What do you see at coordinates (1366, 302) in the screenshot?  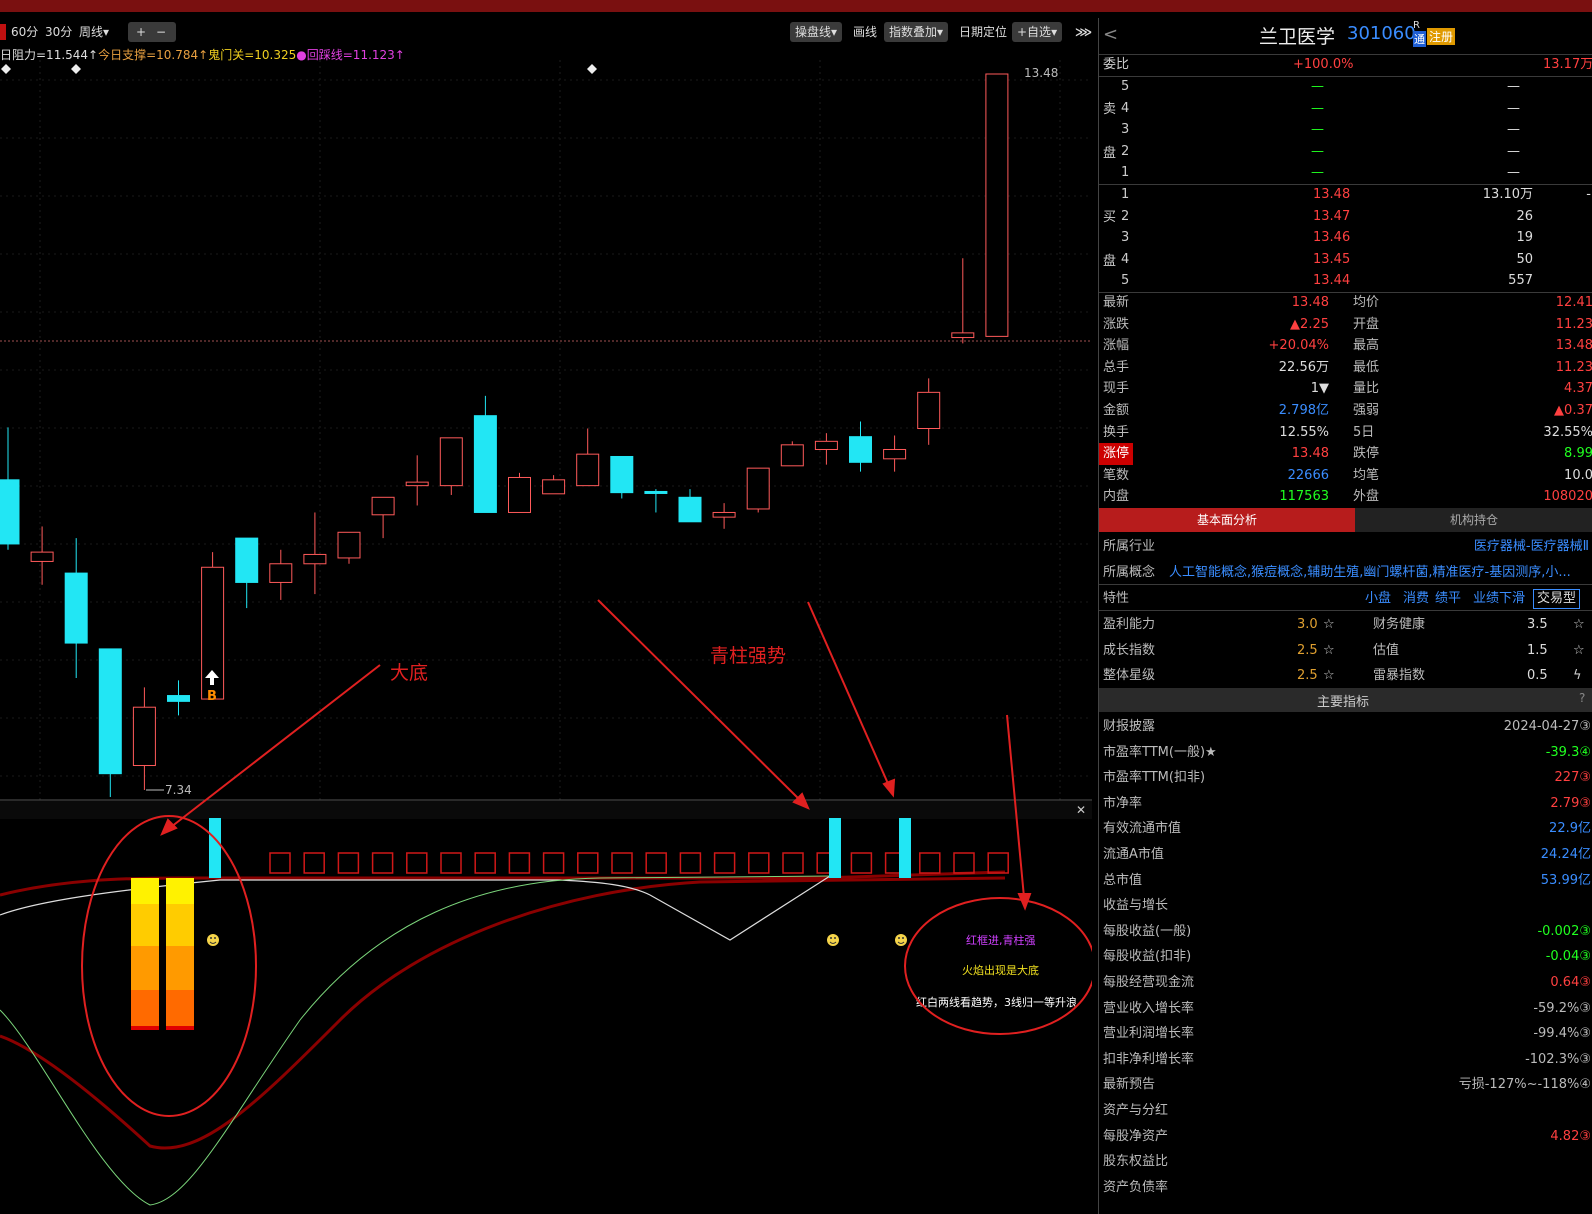 I see `stat-label: 均价` at bounding box center [1366, 302].